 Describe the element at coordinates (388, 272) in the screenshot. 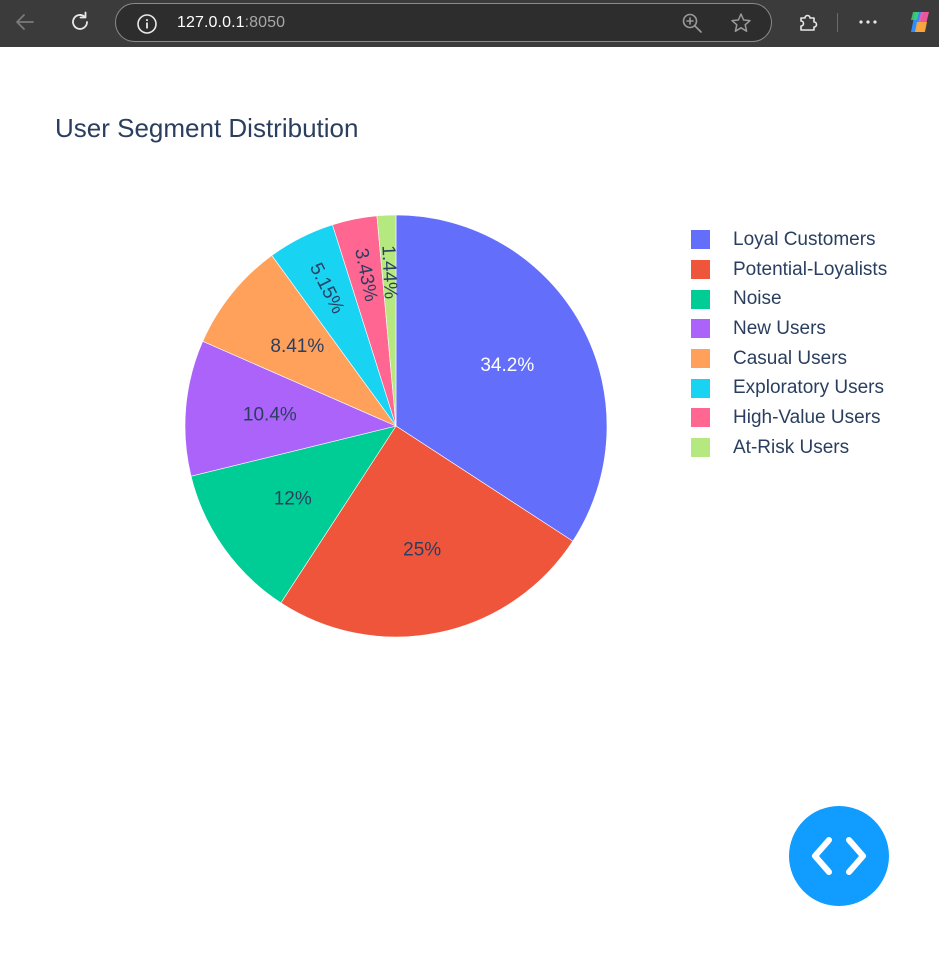

I see `pie-label-at-risk-users: 1.44%` at that location.